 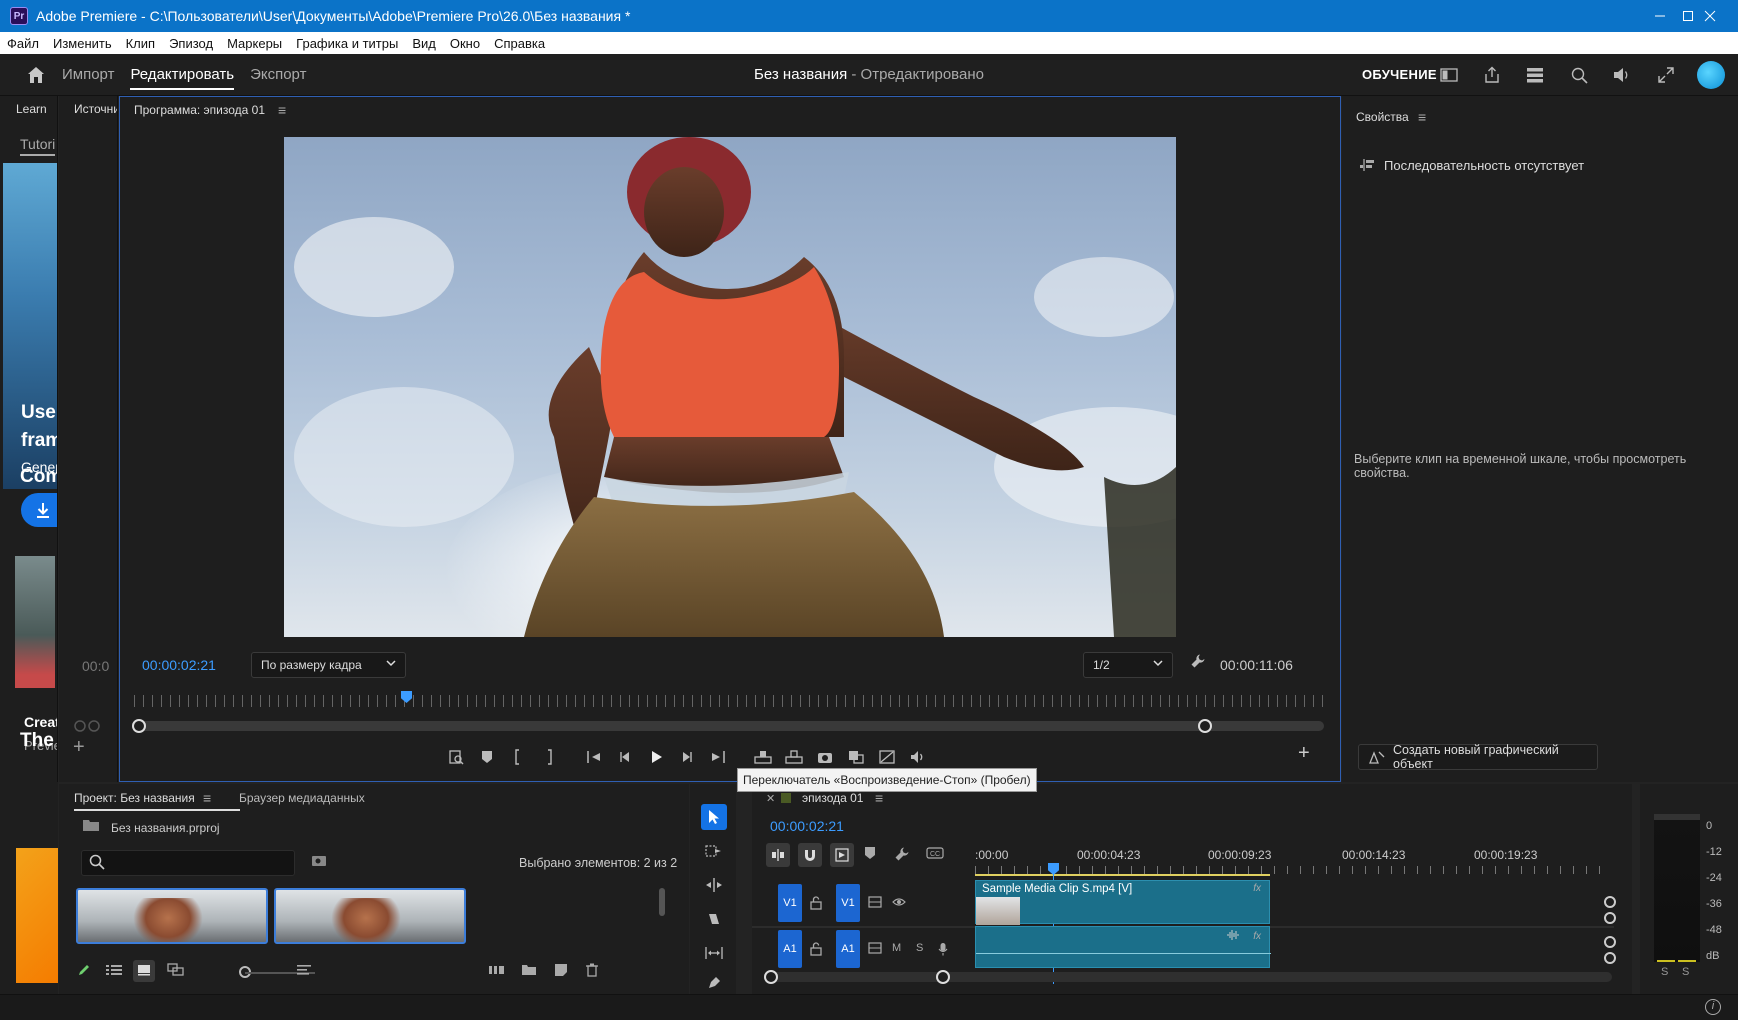 I want to click on mark-in-button, so click(x=517, y=757).